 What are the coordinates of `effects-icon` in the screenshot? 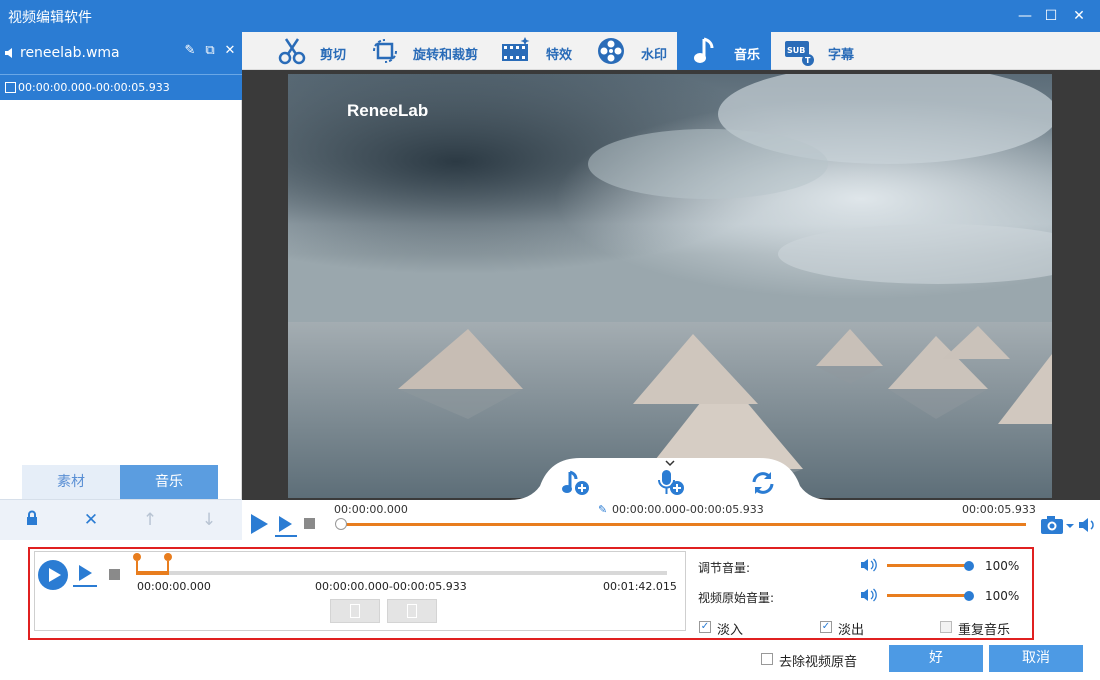 It's located at (516, 49).